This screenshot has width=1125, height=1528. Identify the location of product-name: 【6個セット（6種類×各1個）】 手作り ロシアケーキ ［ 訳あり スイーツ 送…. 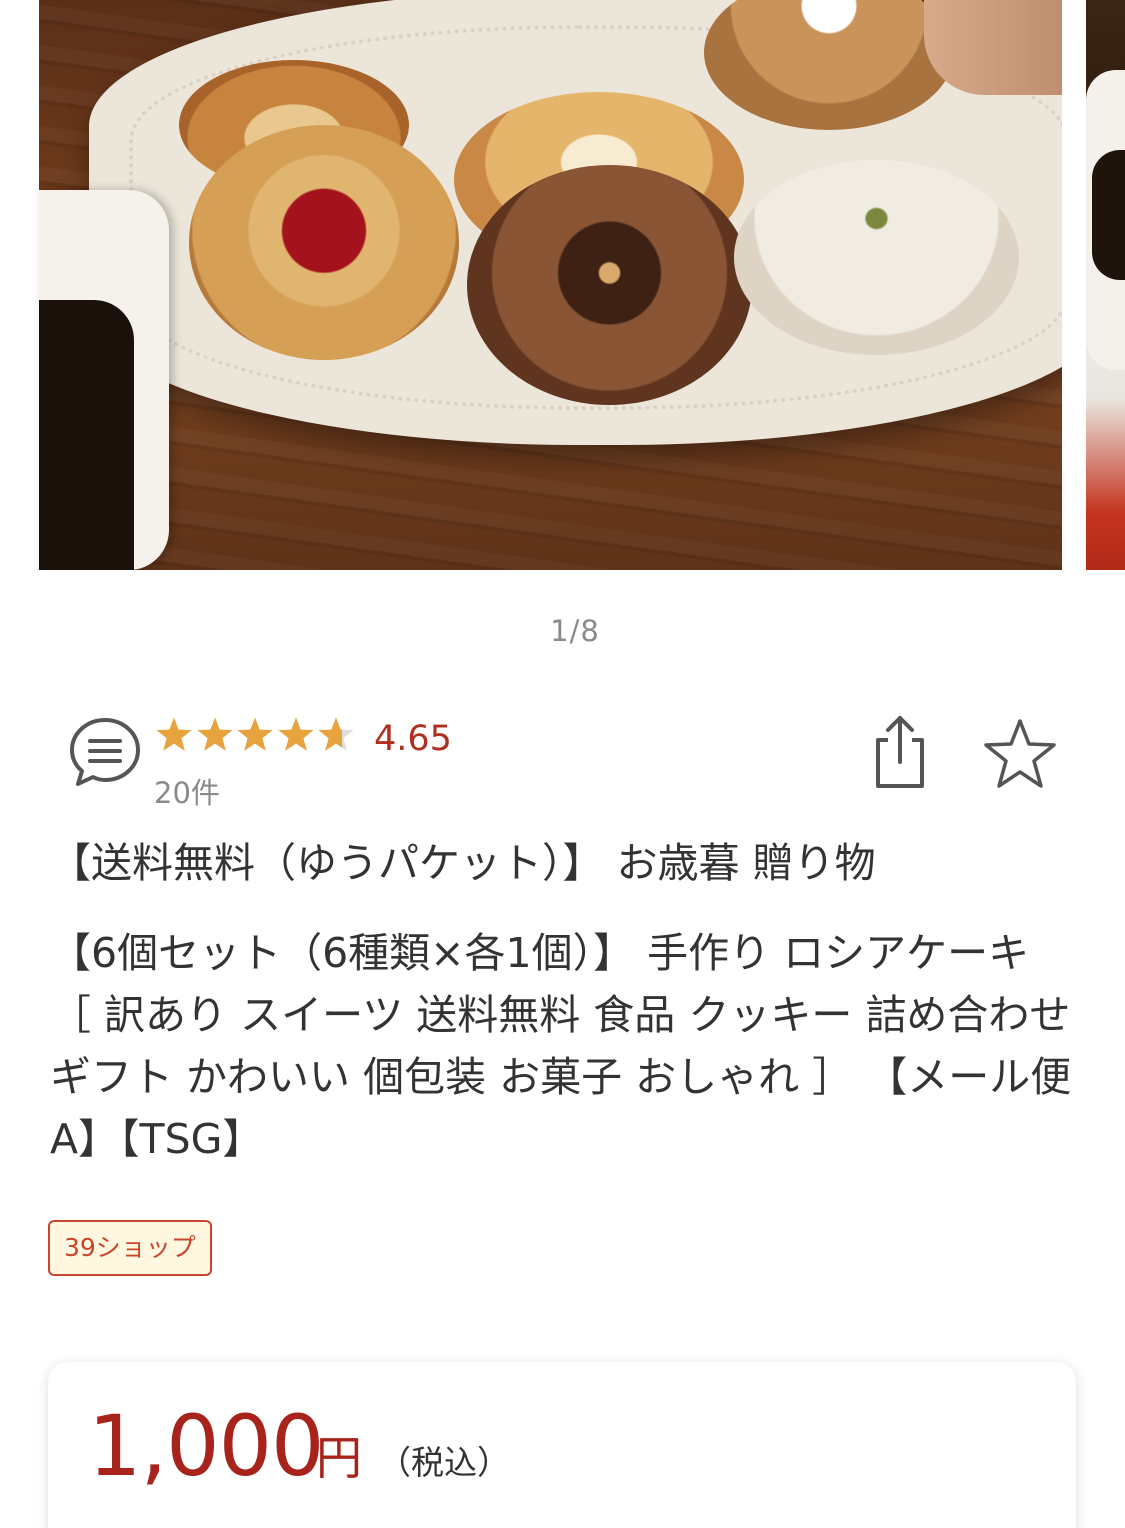
(561, 1046).